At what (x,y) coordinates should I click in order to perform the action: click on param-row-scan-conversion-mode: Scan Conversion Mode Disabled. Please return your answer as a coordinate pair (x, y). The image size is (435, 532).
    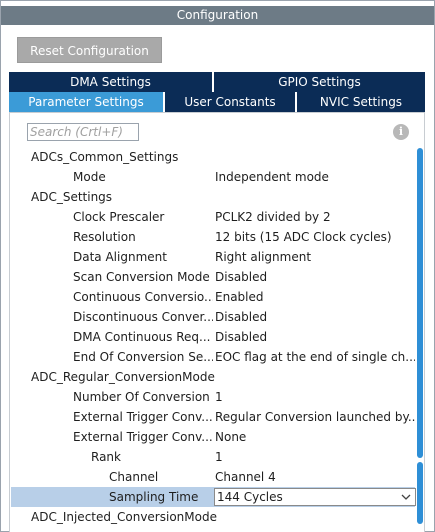
    Looking at the image, I should click on (213, 277).